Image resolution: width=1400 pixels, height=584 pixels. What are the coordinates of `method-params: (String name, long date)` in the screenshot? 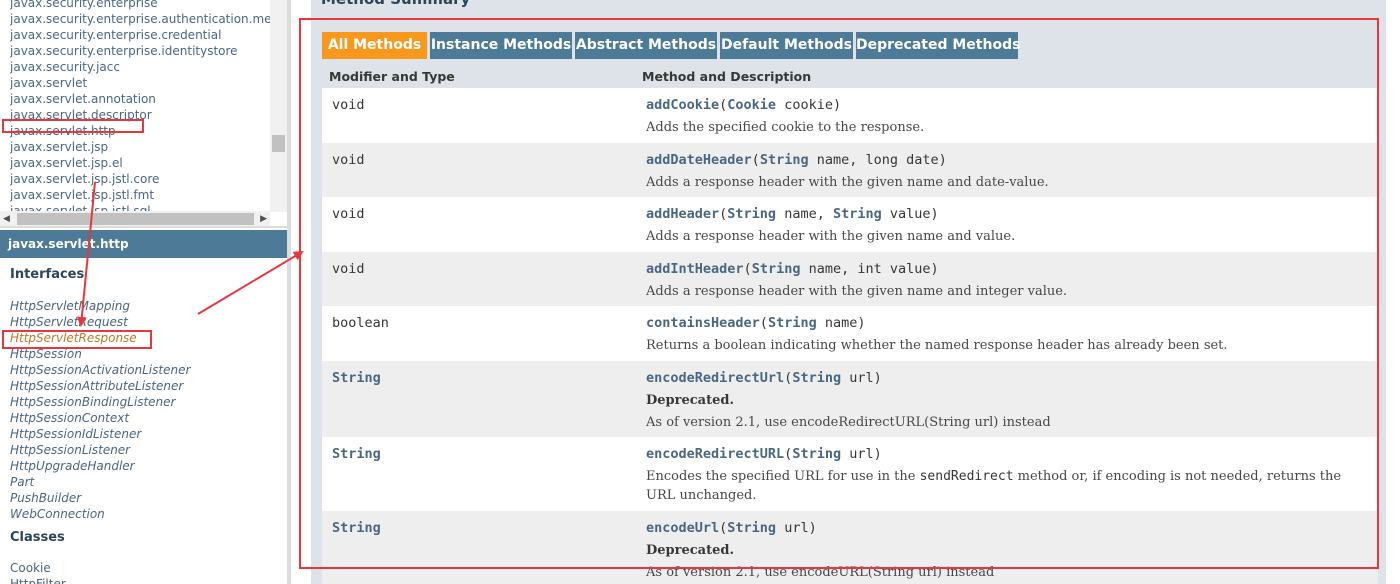 It's located at (849, 160).